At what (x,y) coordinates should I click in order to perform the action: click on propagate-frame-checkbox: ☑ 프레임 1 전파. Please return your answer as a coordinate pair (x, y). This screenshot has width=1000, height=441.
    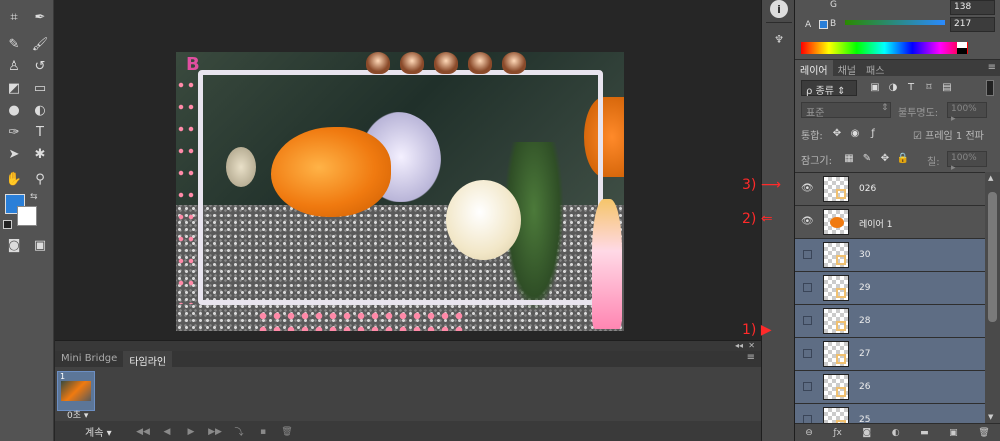
    Looking at the image, I should click on (948, 134).